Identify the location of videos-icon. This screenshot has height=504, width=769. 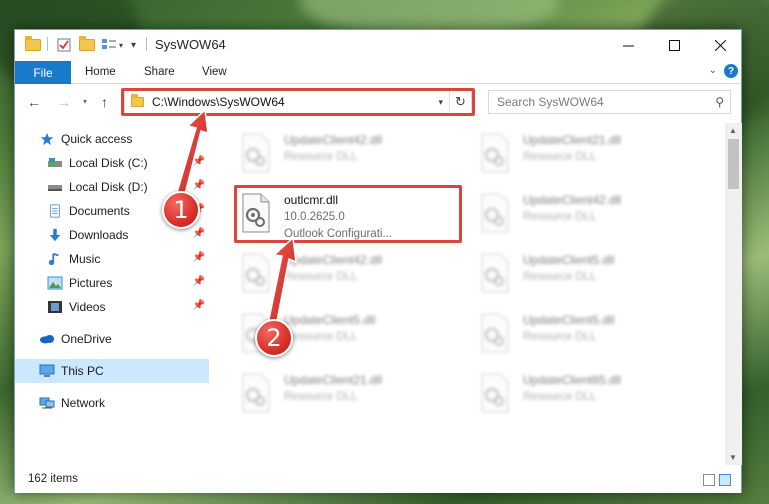
(55, 307).